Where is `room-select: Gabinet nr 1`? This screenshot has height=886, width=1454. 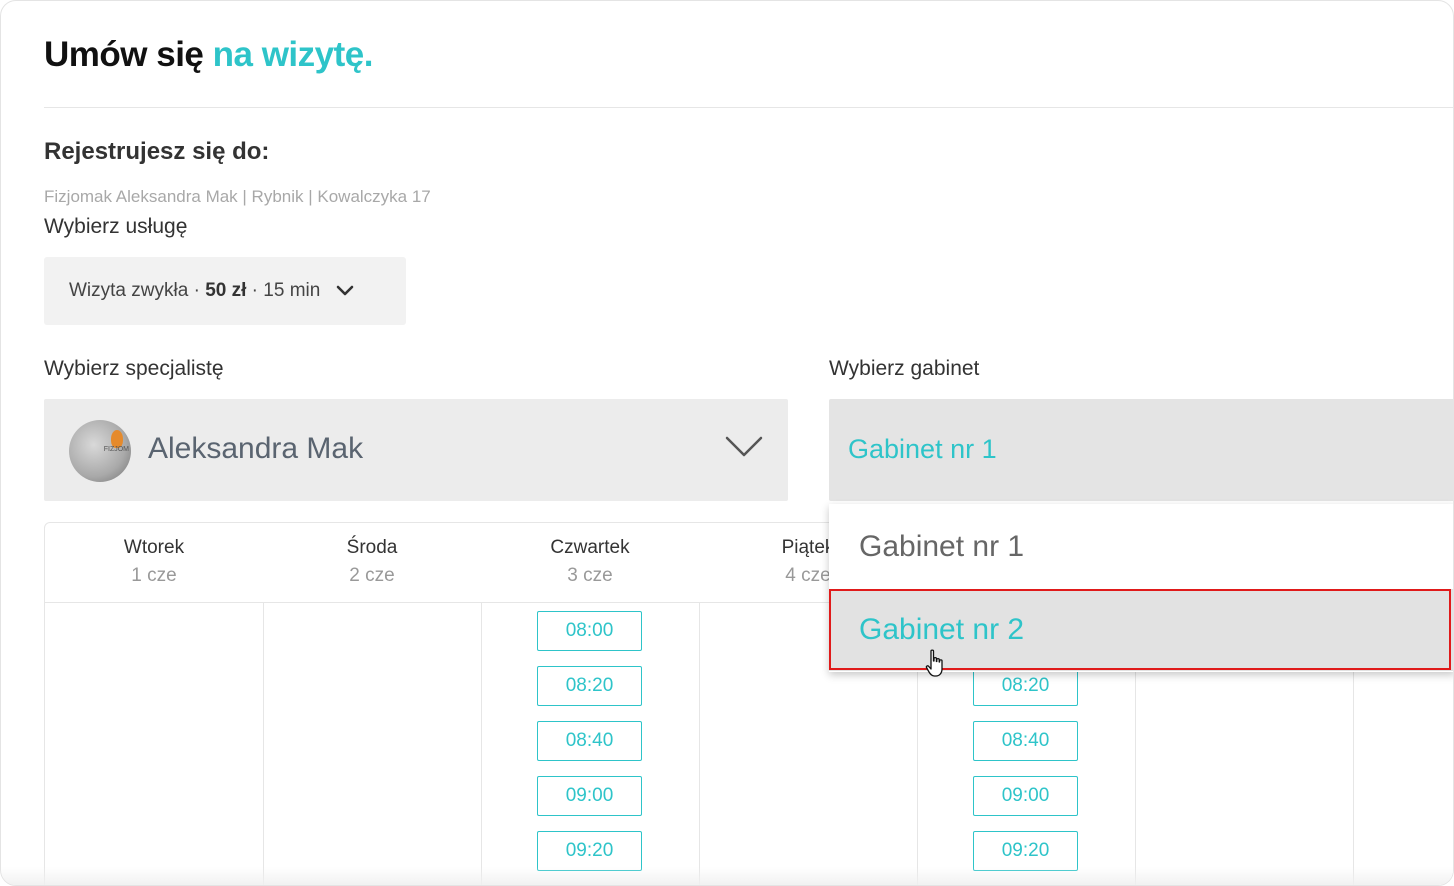
room-select: Gabinet nr 1 is located at coordinates (1141, 450).